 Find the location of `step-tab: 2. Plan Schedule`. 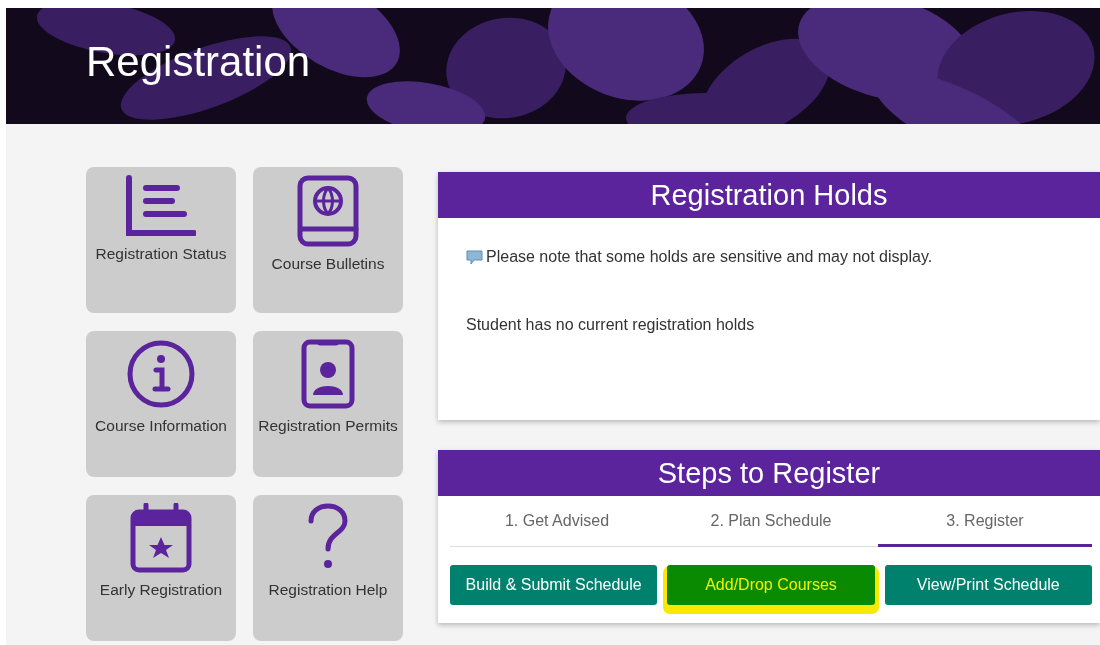

step-tab: 2. Plan Schedule is located at coordinates (771, 525).